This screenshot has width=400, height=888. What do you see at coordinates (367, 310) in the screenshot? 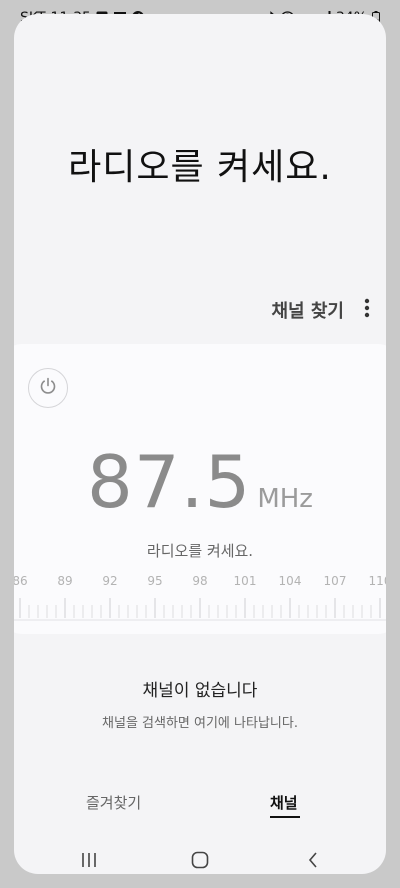
I see `more-options-icon` at bounding box center [367, 310].